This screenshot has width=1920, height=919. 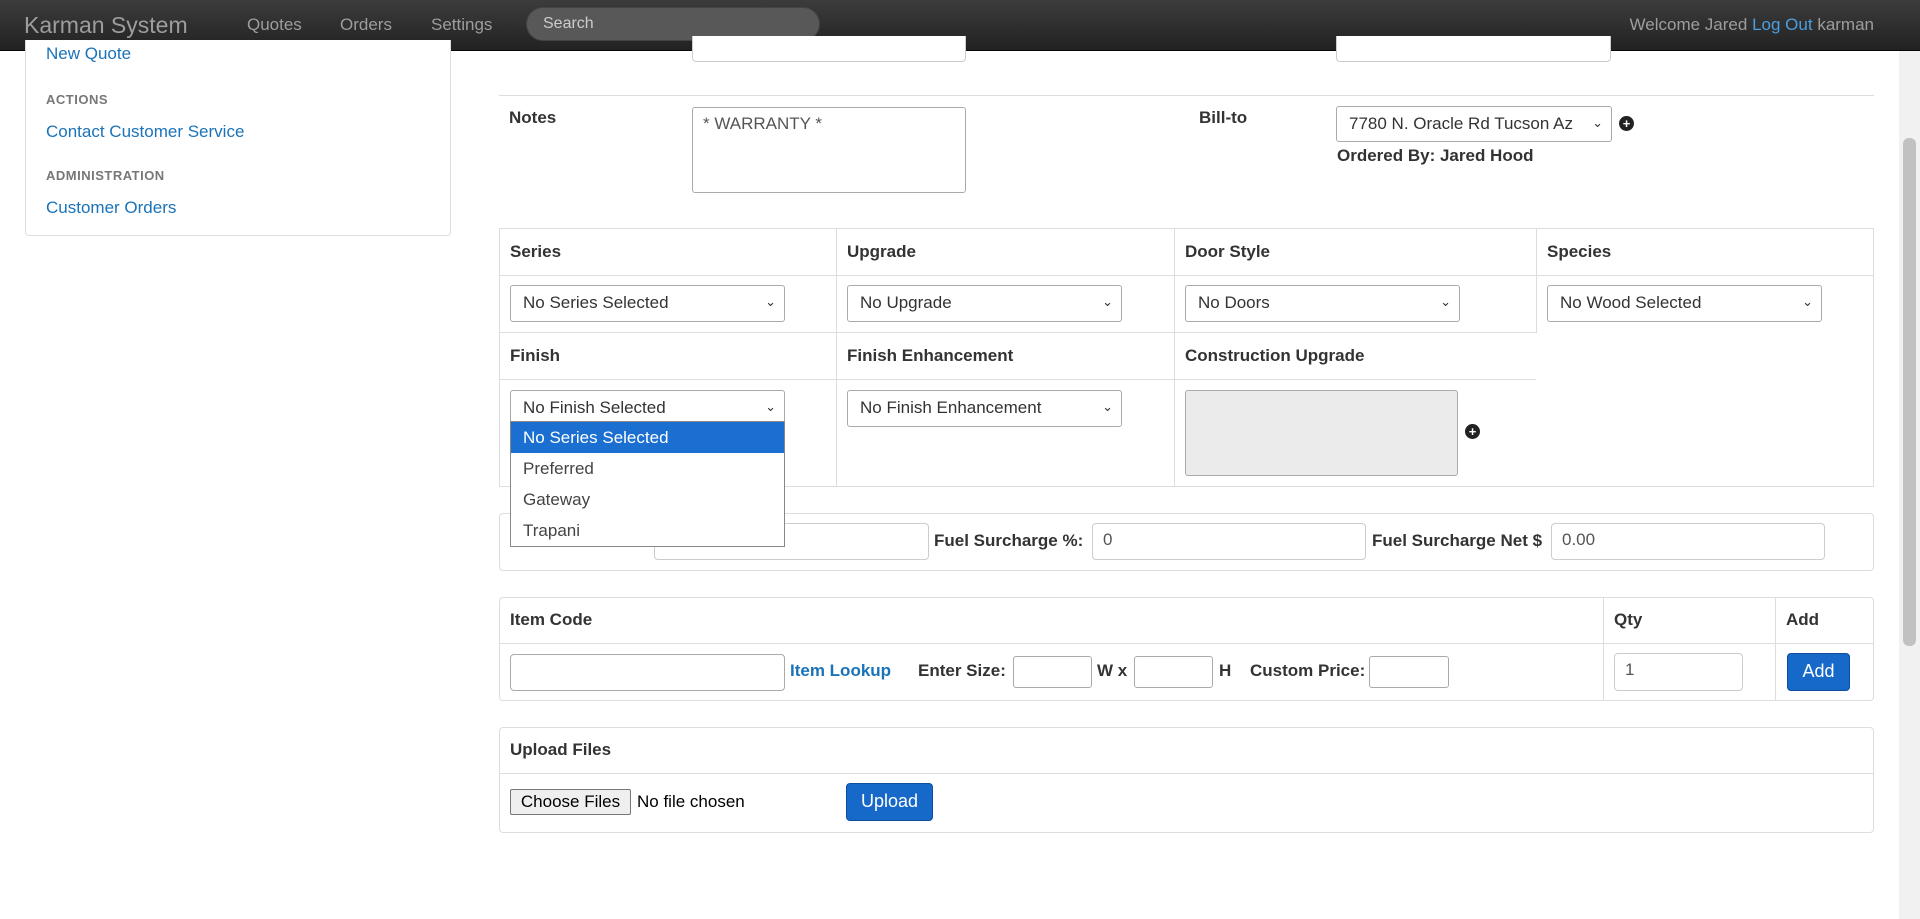 I want to click on billto-label: Bill-to, so click(x=1223, y=117).